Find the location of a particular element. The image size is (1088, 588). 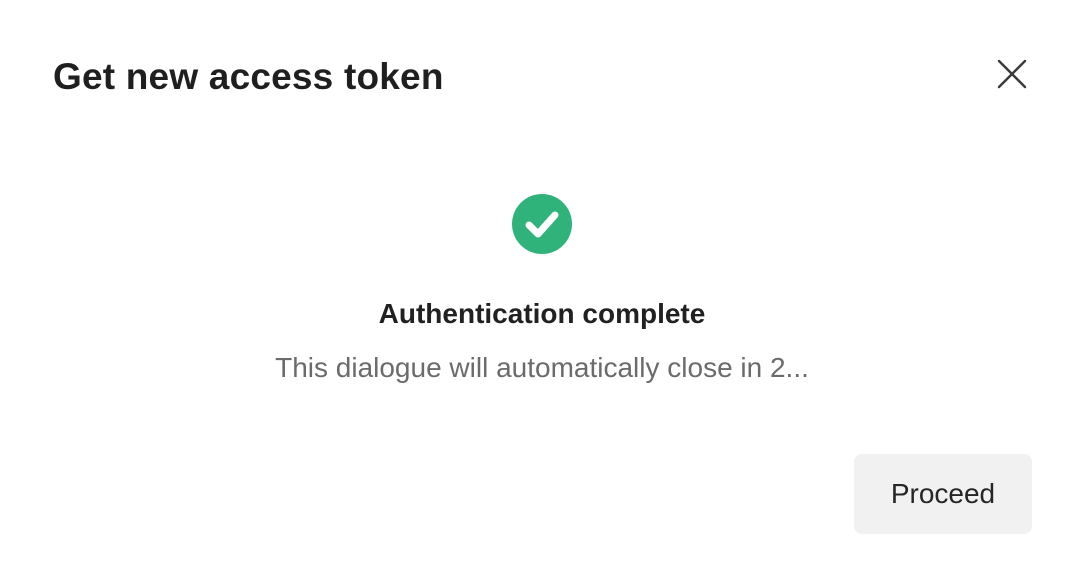

check-circle-icon is located at coordinates (542, 224).